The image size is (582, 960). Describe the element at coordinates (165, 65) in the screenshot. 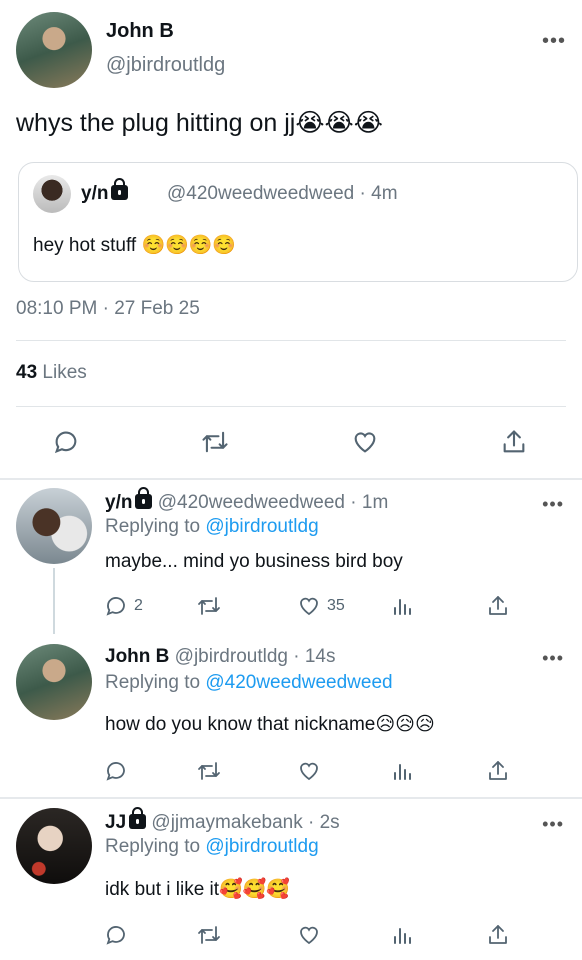

I see `author-handle: @jbirdroutldg` at that location.